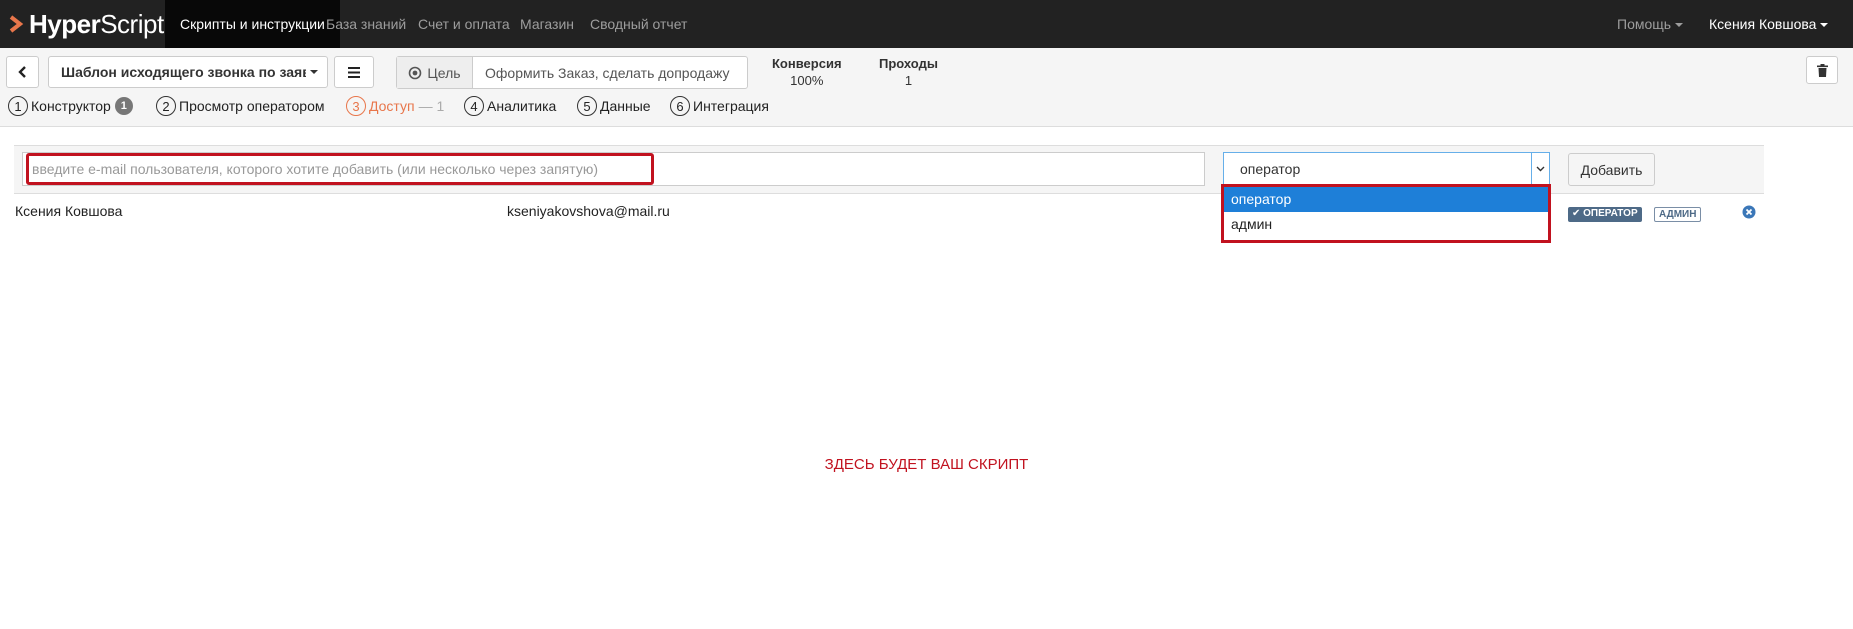 The height and width of the screenshot is (629, 1853). Describe the element at coordinates (252, 106) in the screenshot. I see `step-label: Просмотр оператором` at that location.